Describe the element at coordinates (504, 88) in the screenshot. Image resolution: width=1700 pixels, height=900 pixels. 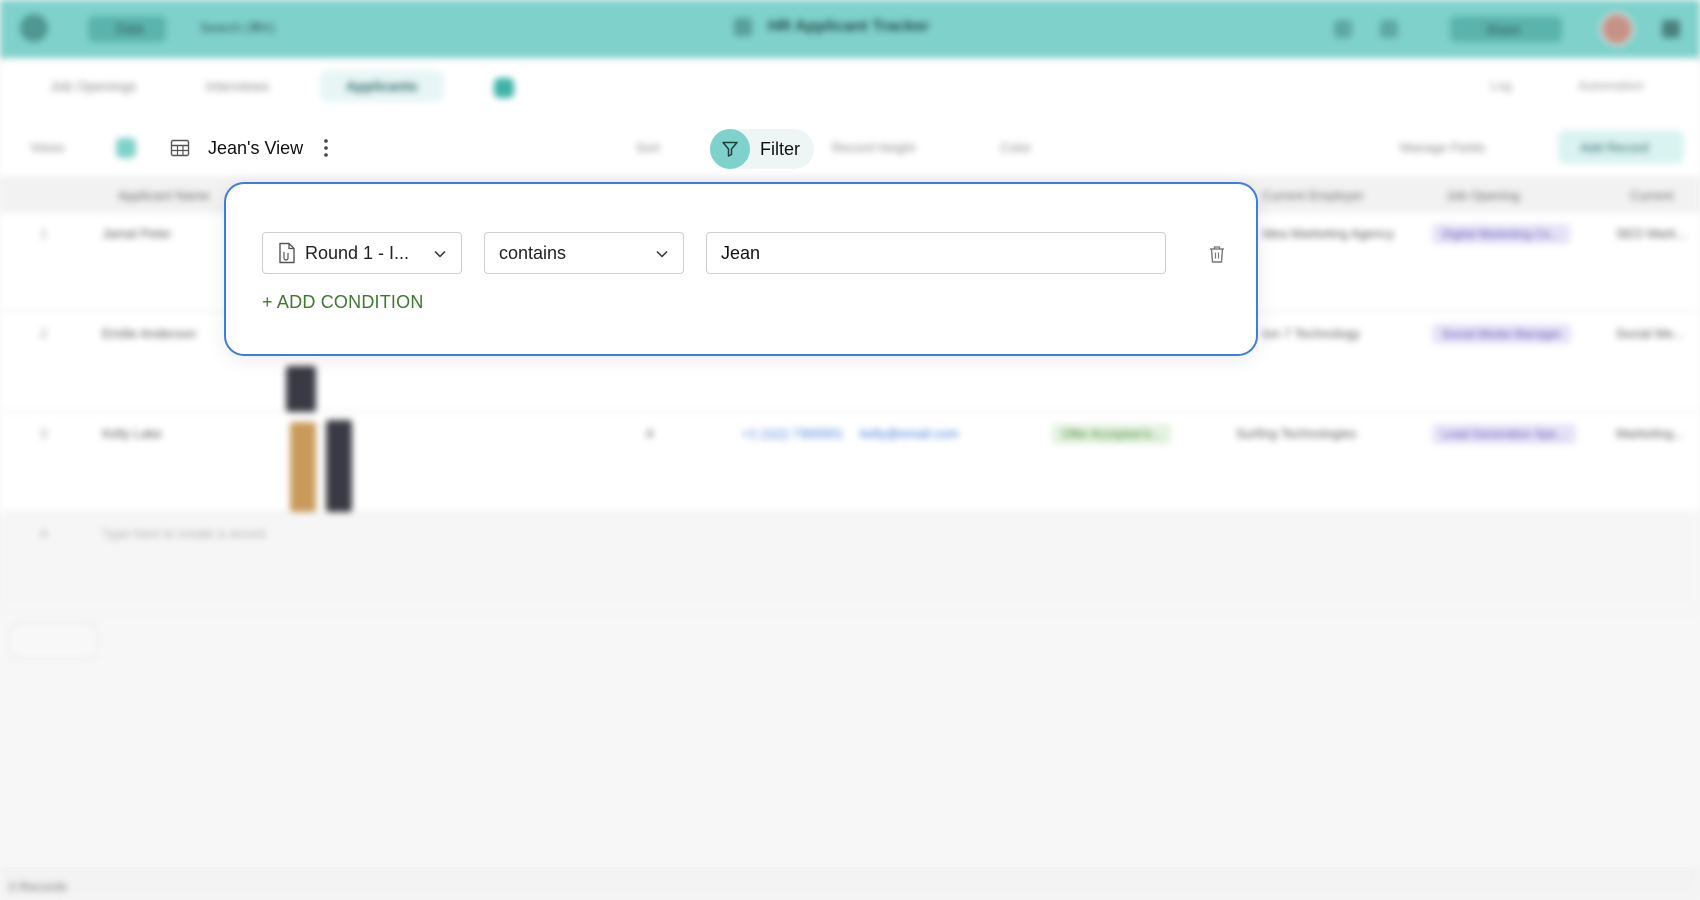
I see `add-tab-icon` at that location.